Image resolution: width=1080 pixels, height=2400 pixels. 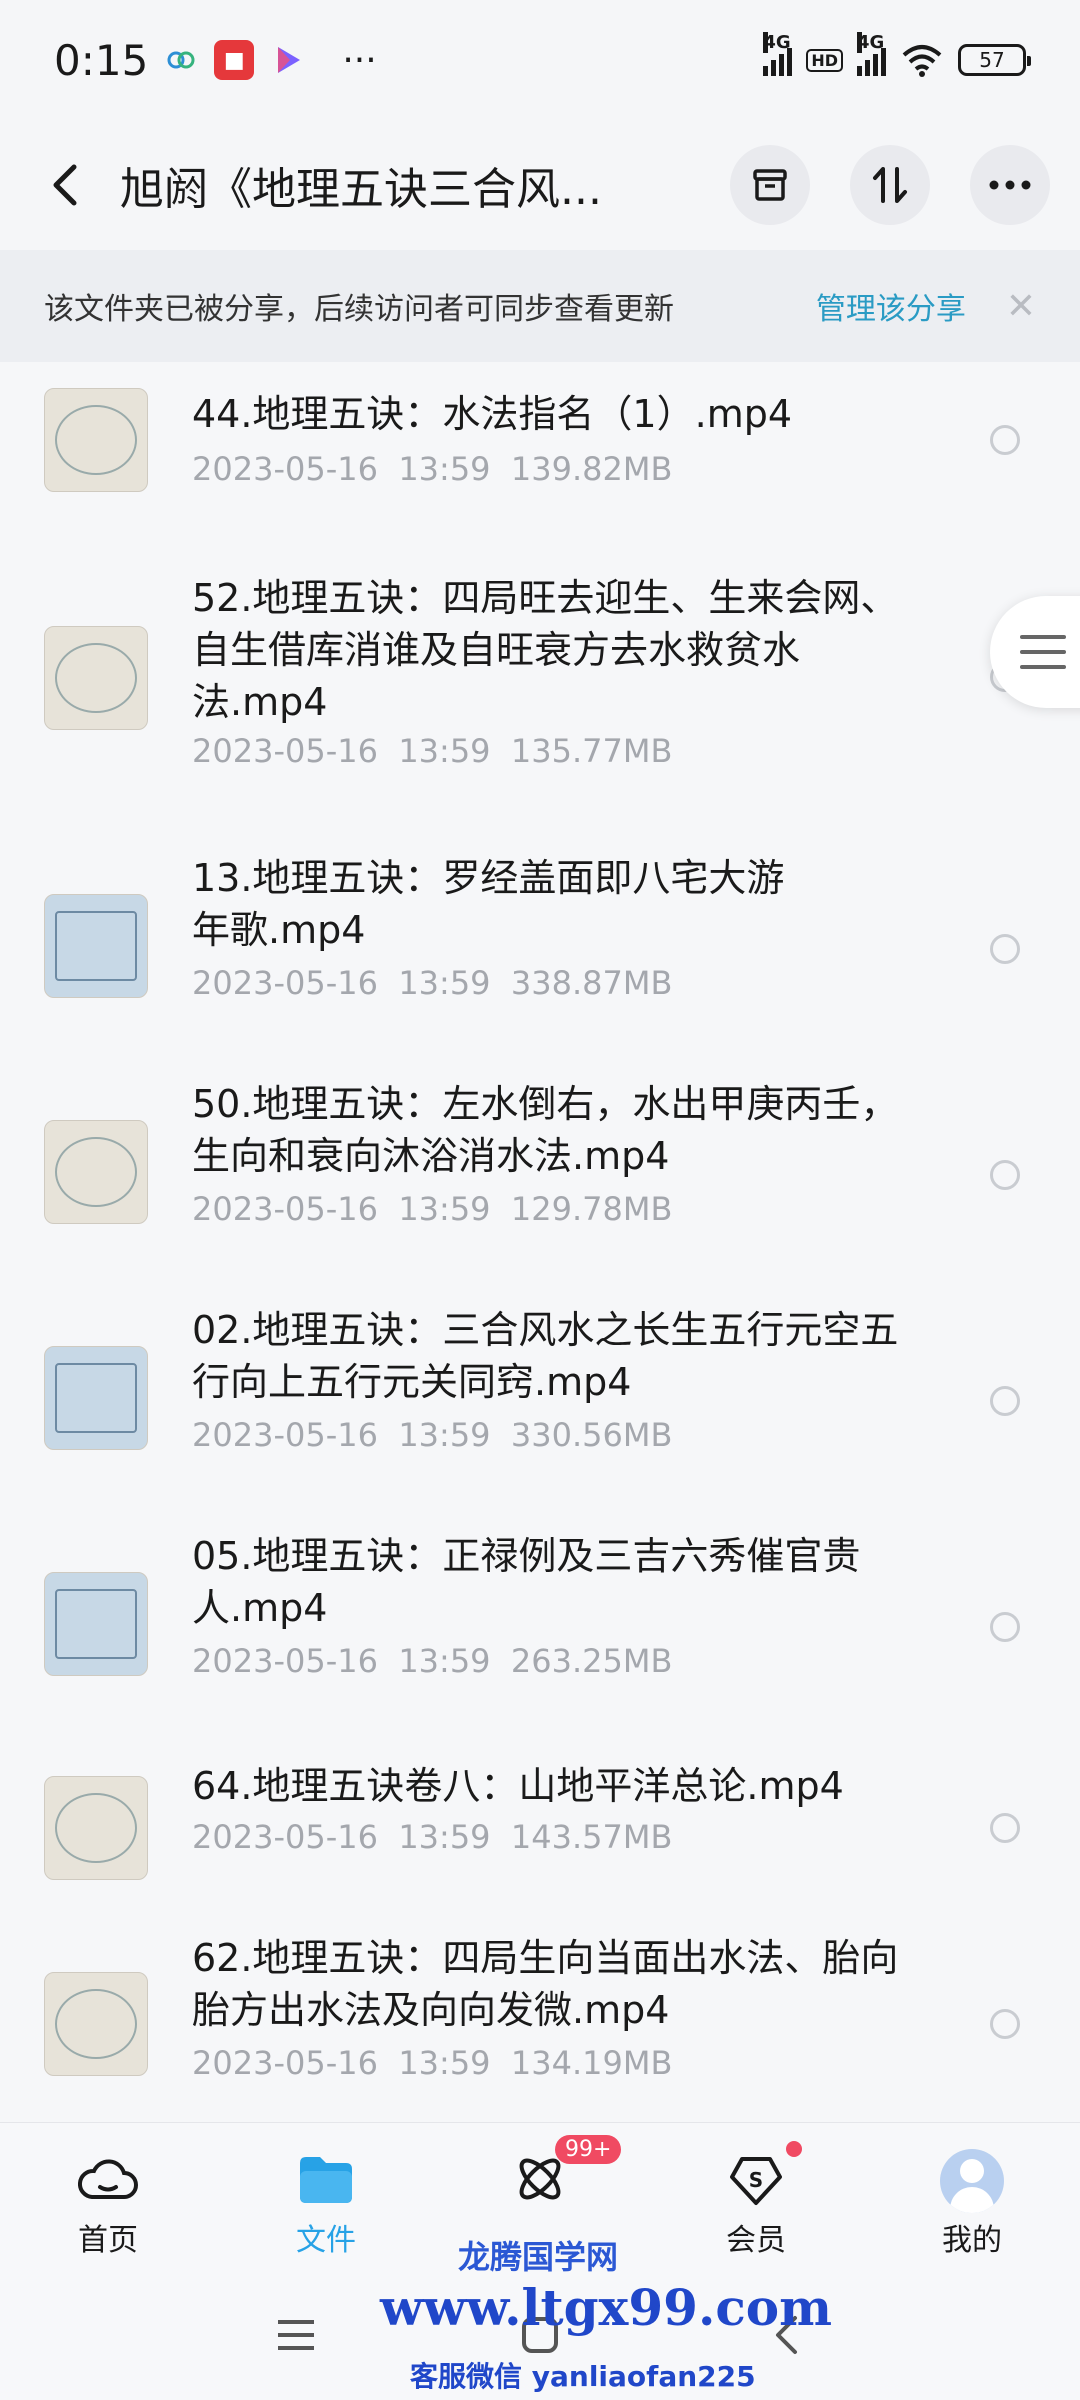 I want to click on svg-text: S, so click(x=756, y=2180).